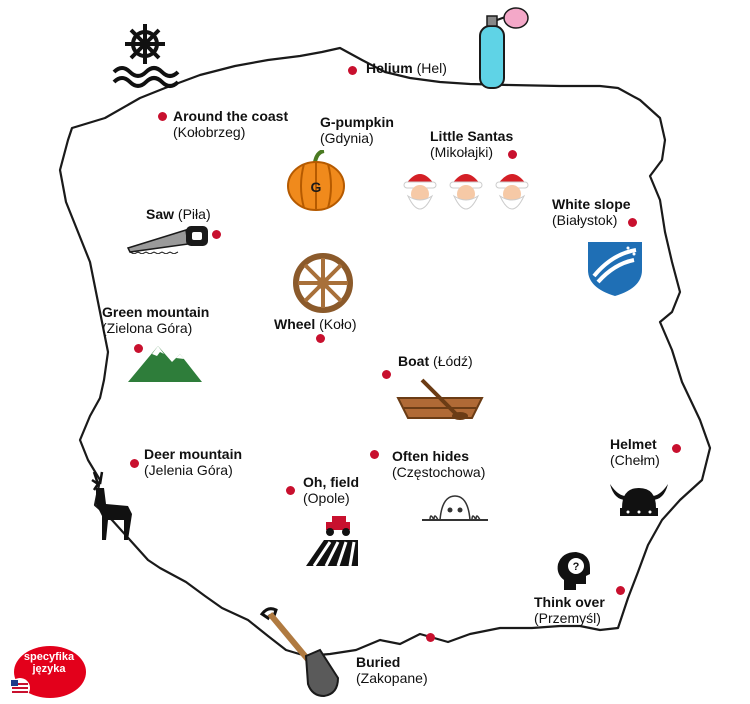 The height and width of the screenshot is (704, 750). Describe the element at coordinates (430, 637) in the screenshot. I see `dot-buried` at that location.